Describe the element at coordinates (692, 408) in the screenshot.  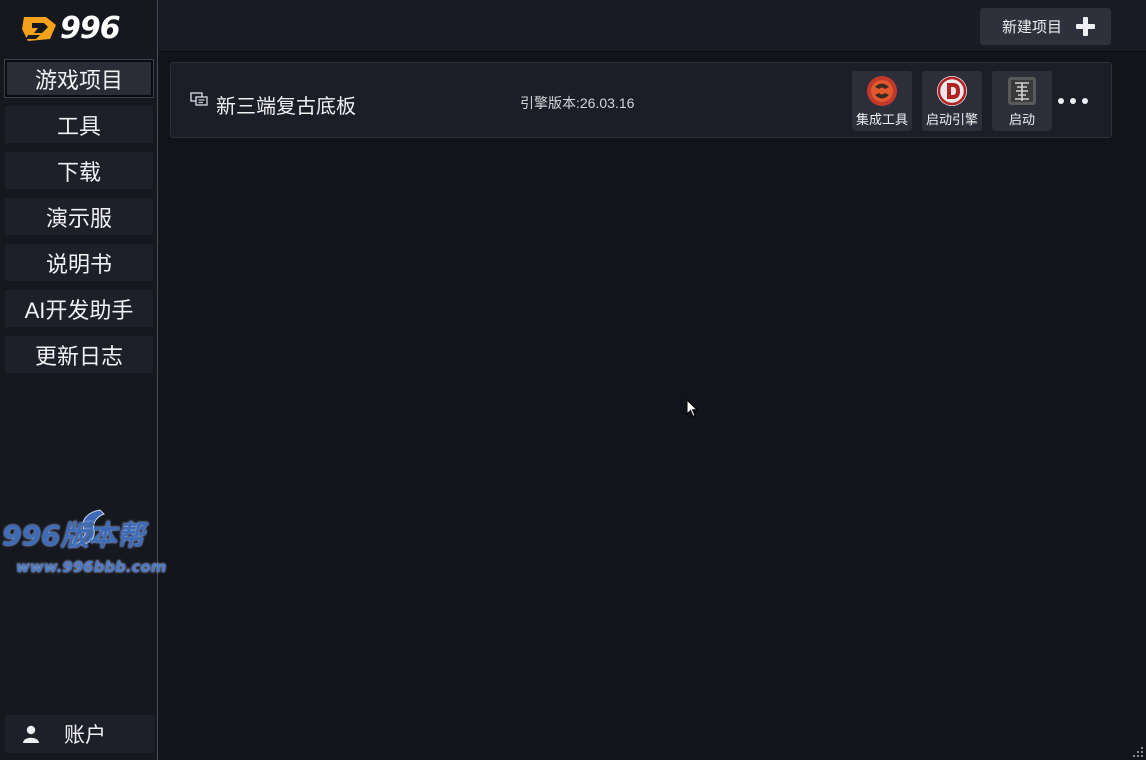
I see `mouse-cursor-icon` at that location.